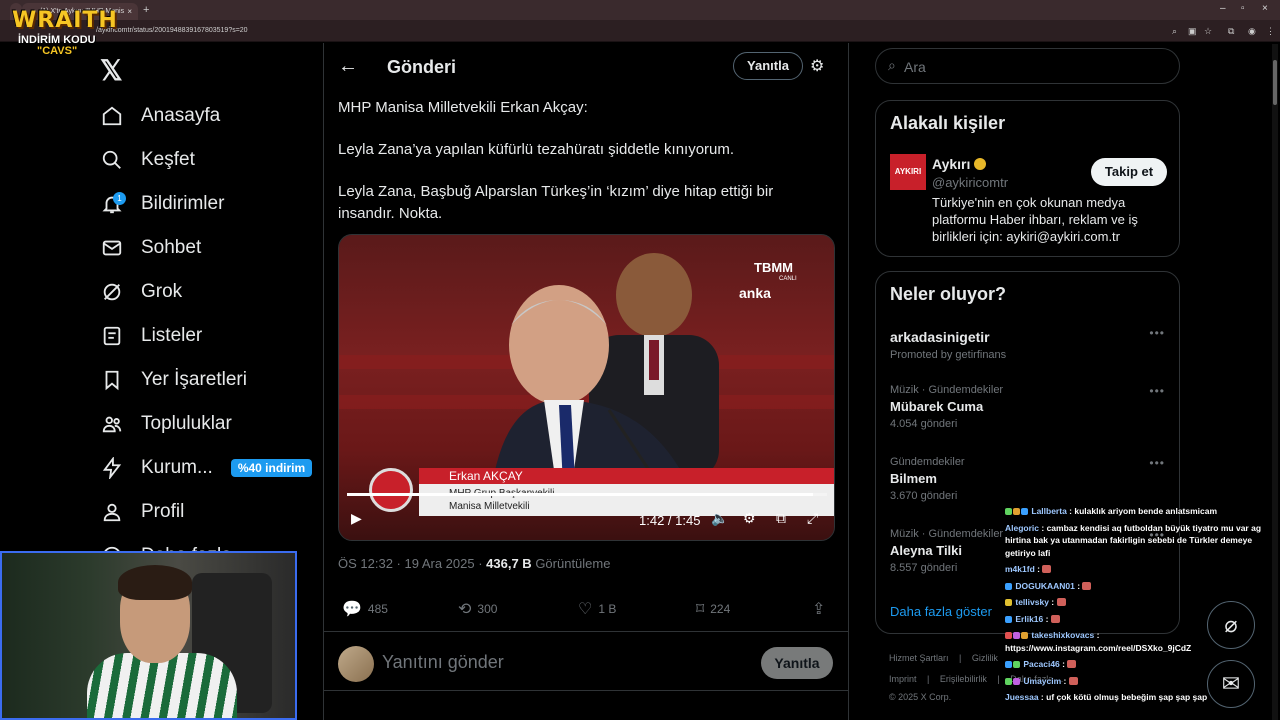 The image size is (1280, 720). What do you see at coordinates (948, 355) in the screenshot?
I see `trend-promoted: Promoted by getirfinans` at bounding box center [948, 355].